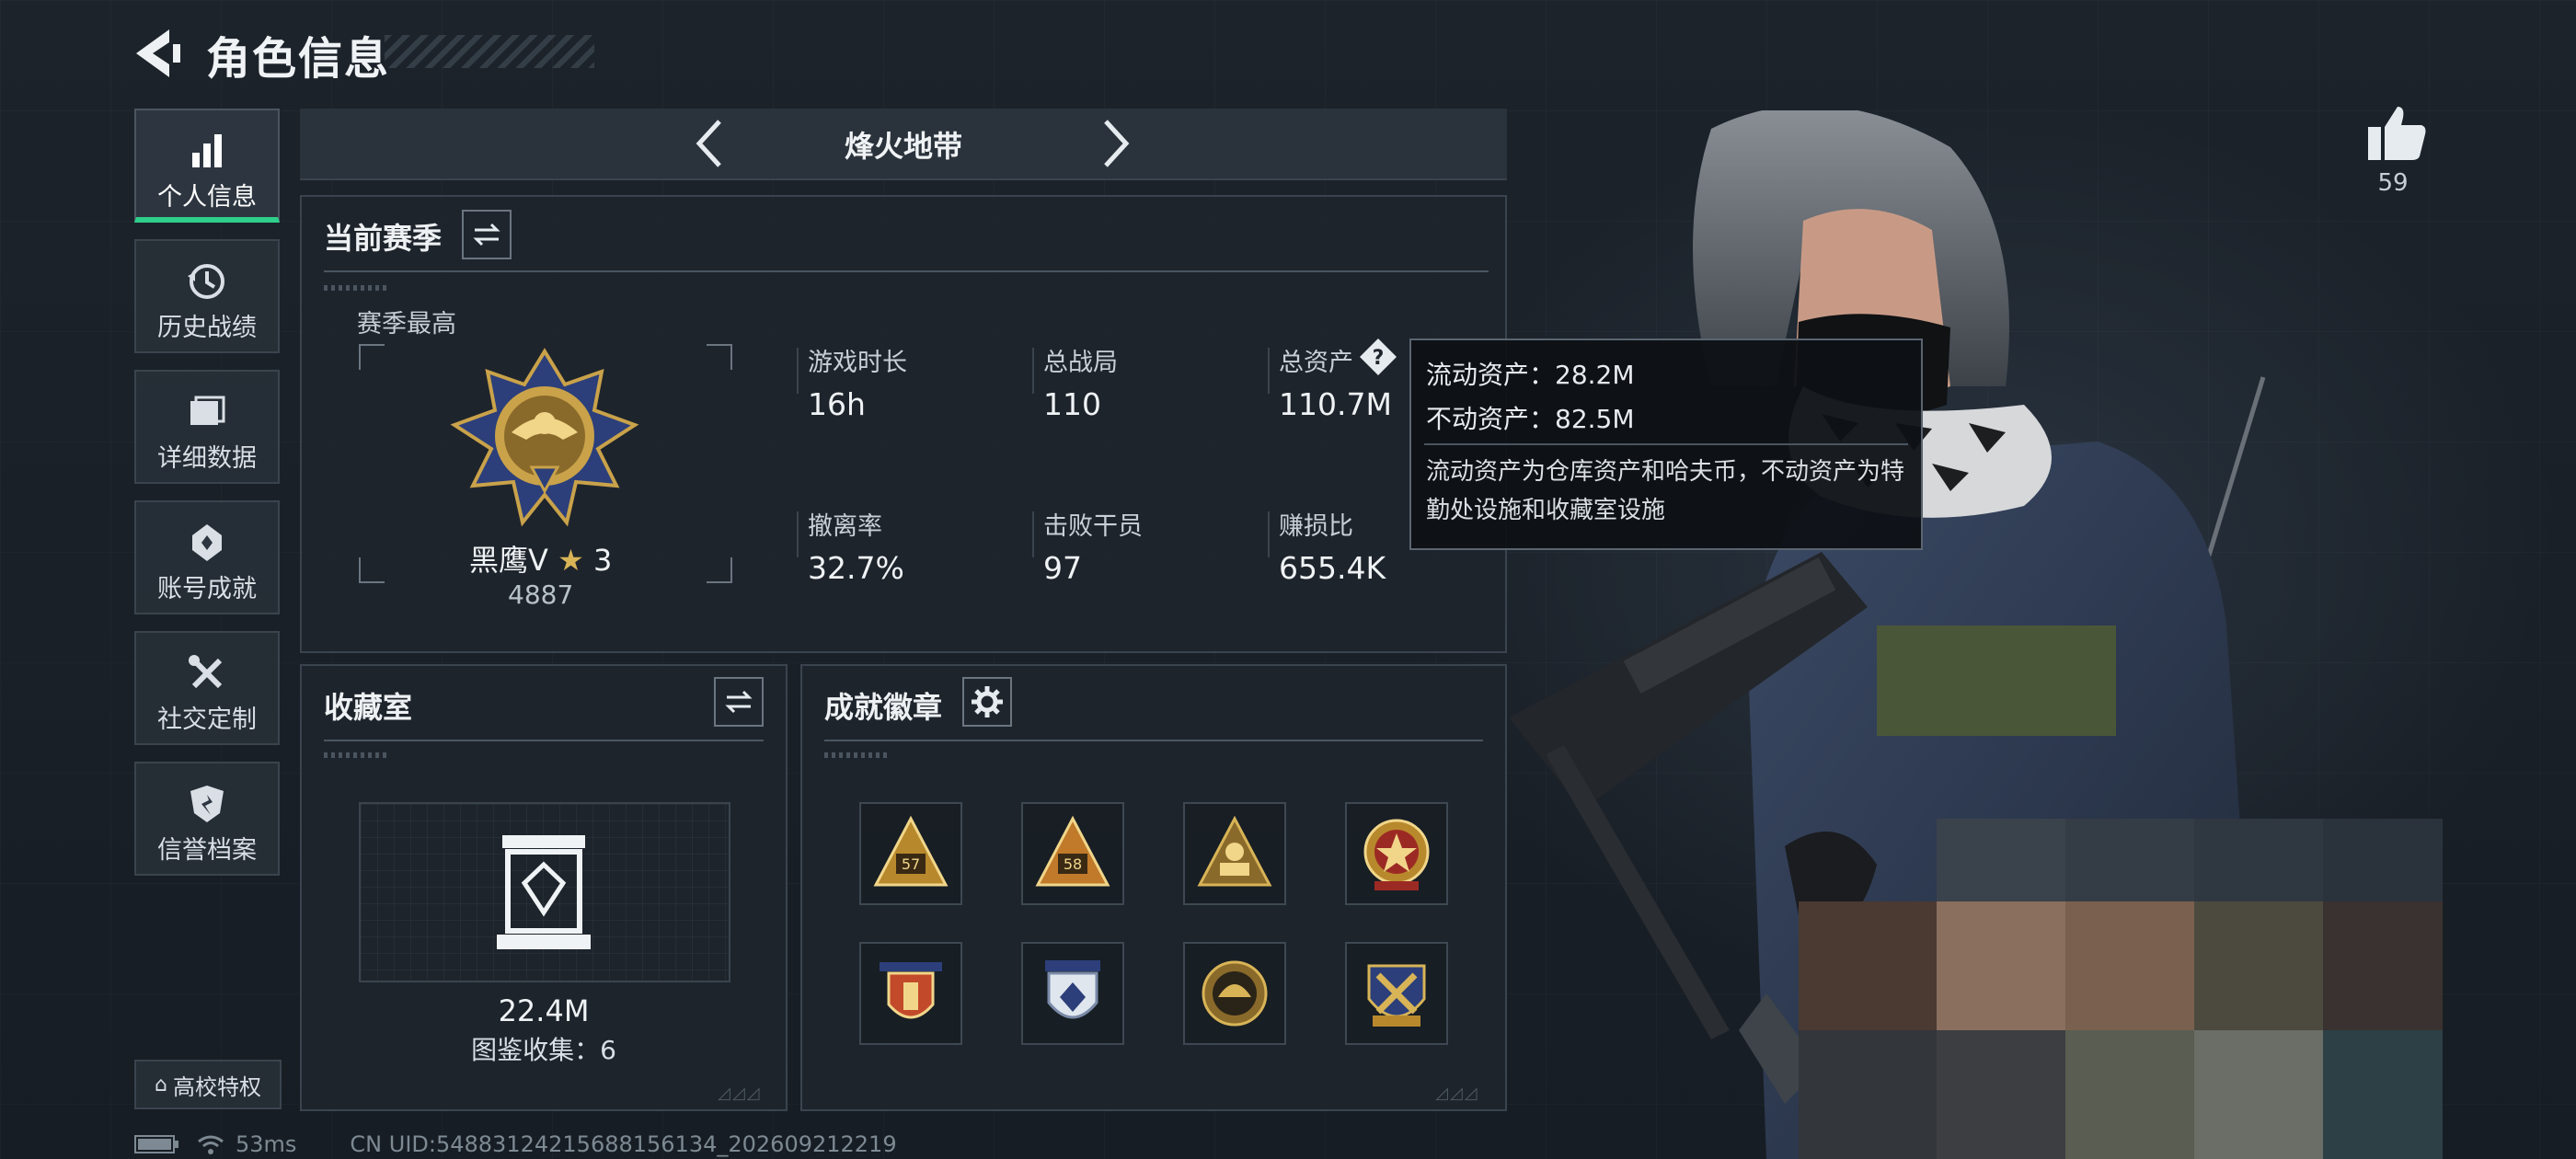  Describe the element at coordinates (544, 1010) in the screenshot. I see `collection-value: 22.4M` at that location.